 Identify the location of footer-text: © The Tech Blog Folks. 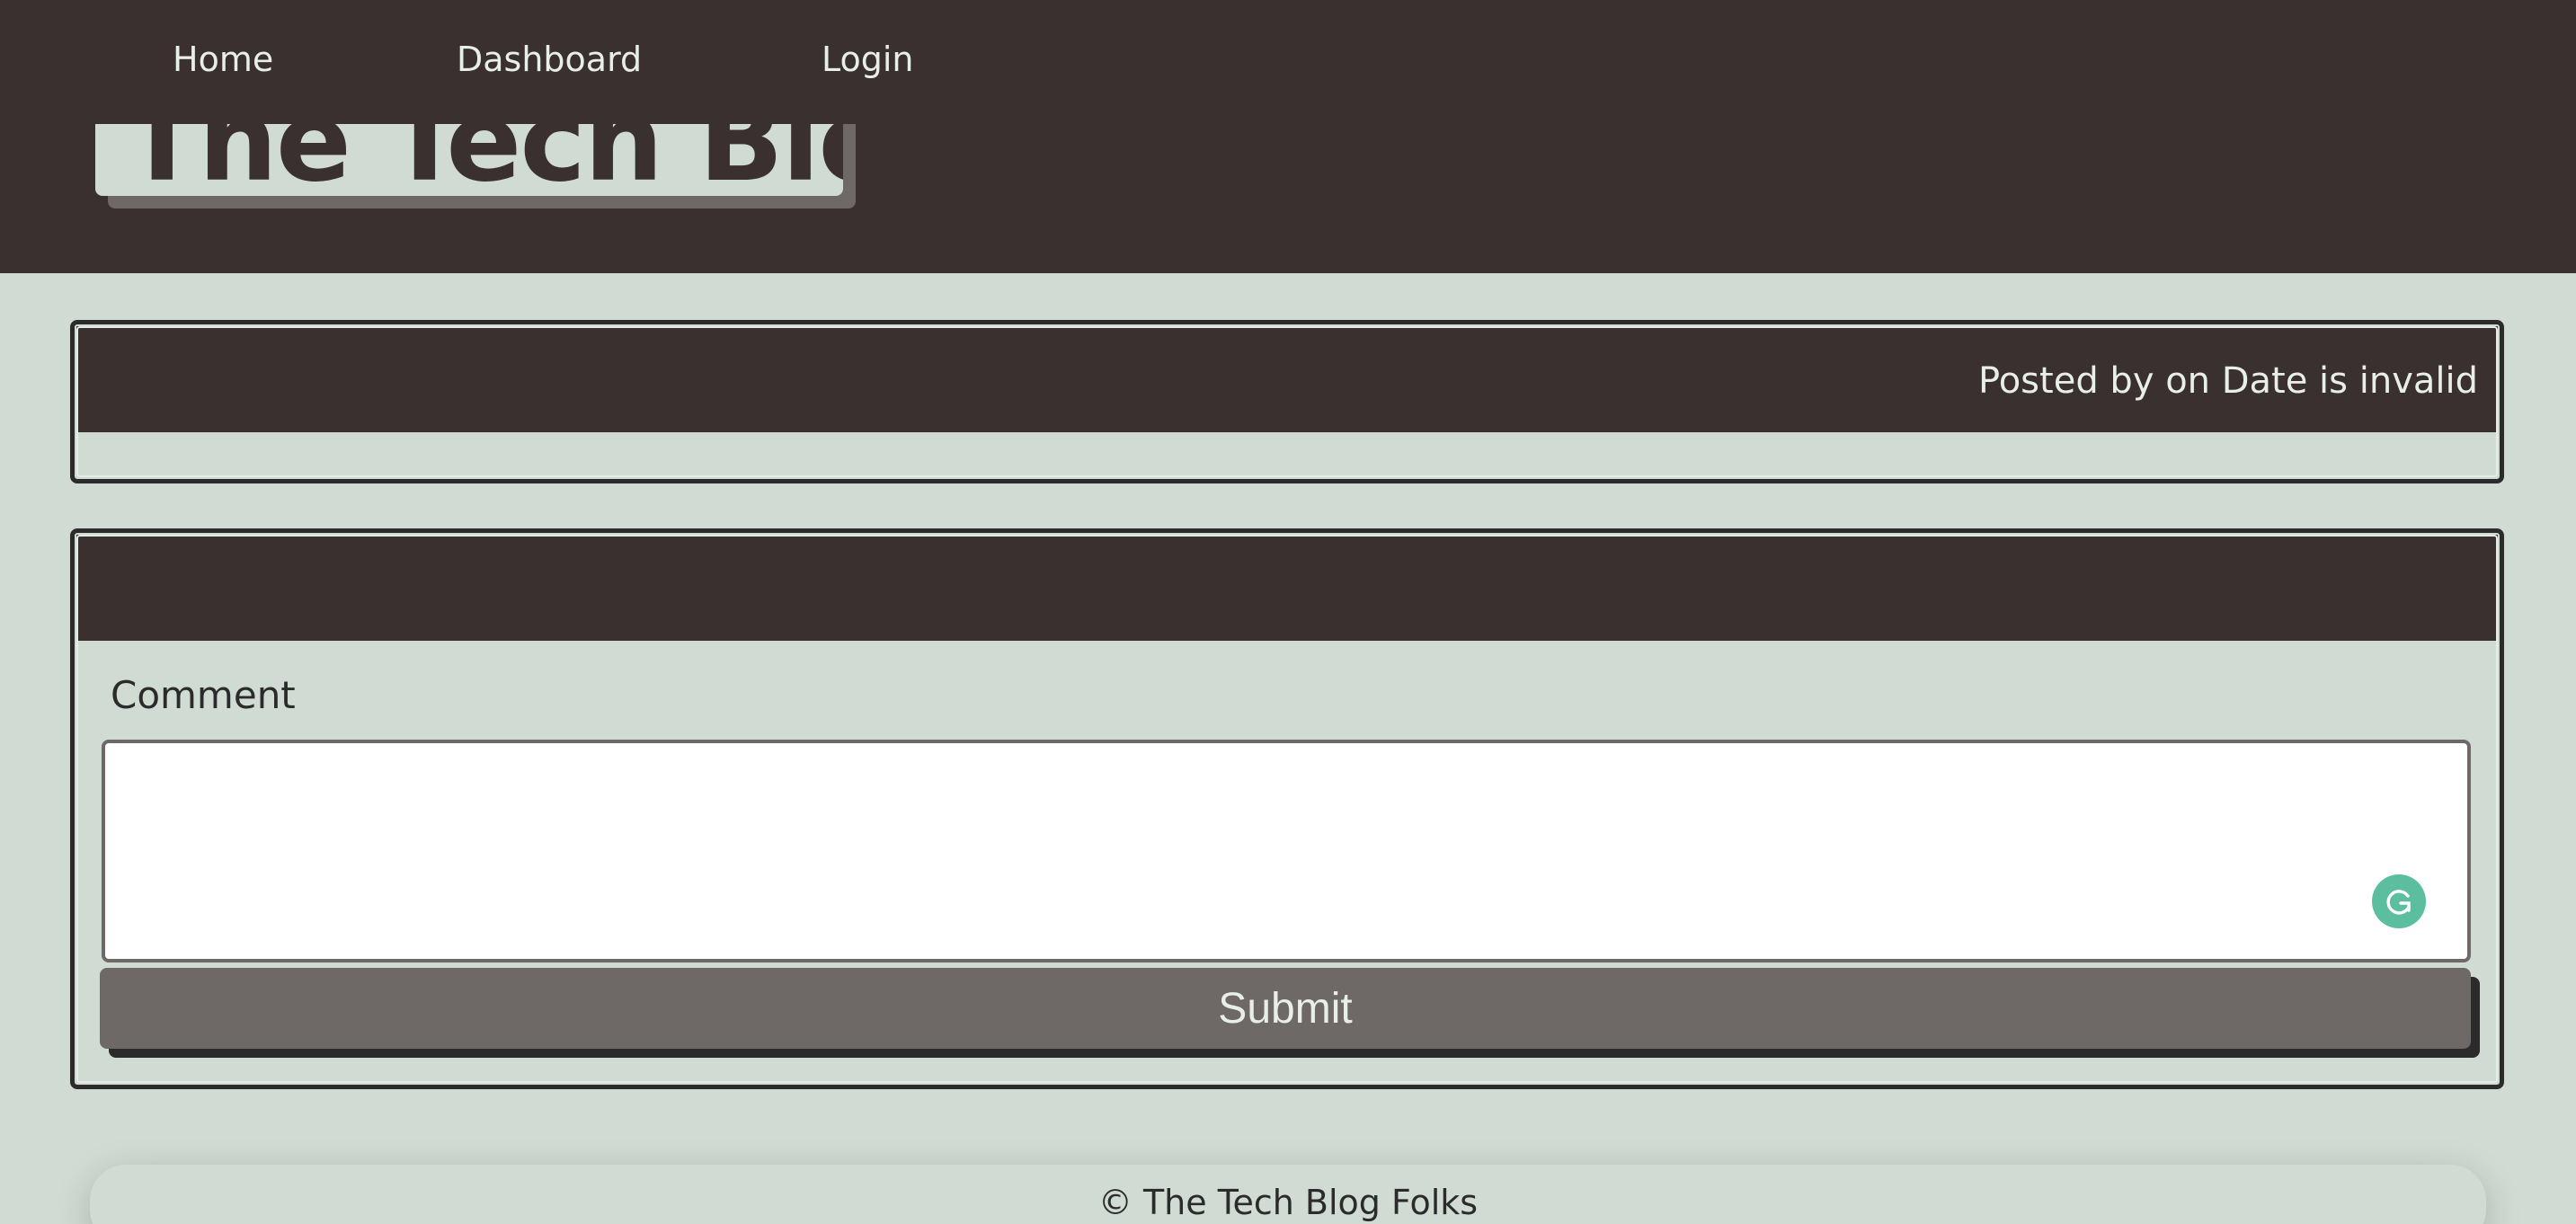
(1288, 1202).